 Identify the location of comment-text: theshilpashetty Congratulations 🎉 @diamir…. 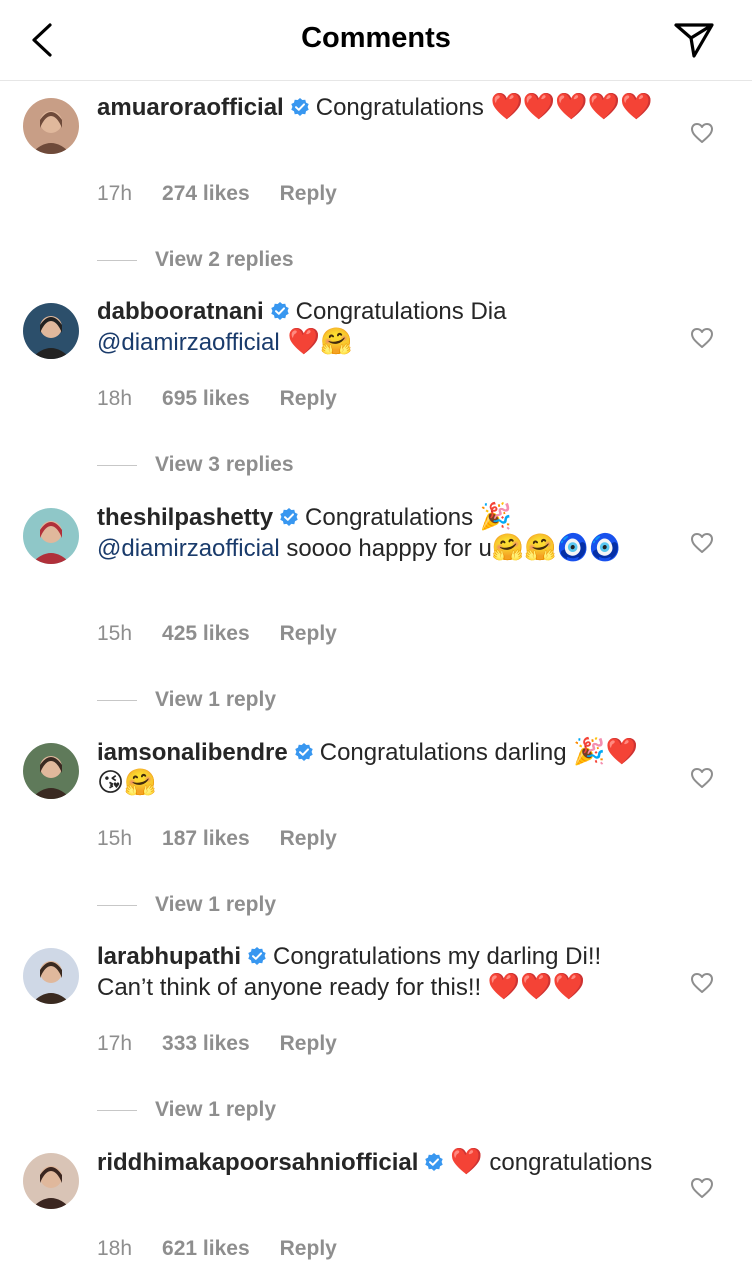
(377, 533).